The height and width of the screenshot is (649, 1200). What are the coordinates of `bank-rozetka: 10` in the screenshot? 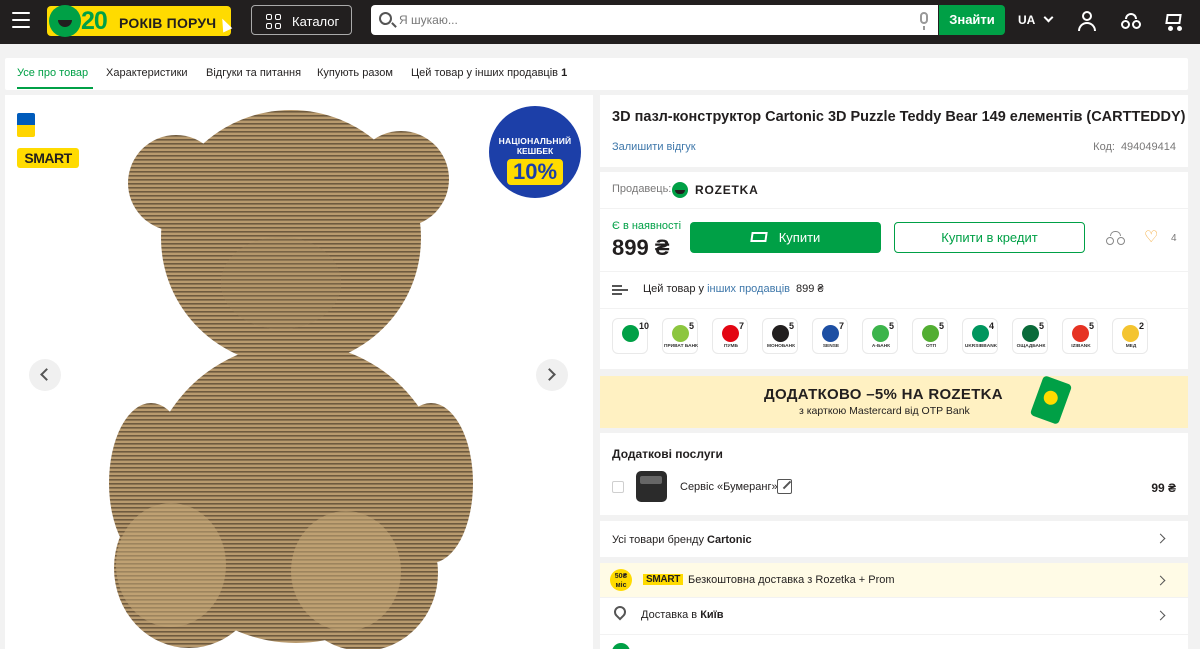 It's located at (631, 336).